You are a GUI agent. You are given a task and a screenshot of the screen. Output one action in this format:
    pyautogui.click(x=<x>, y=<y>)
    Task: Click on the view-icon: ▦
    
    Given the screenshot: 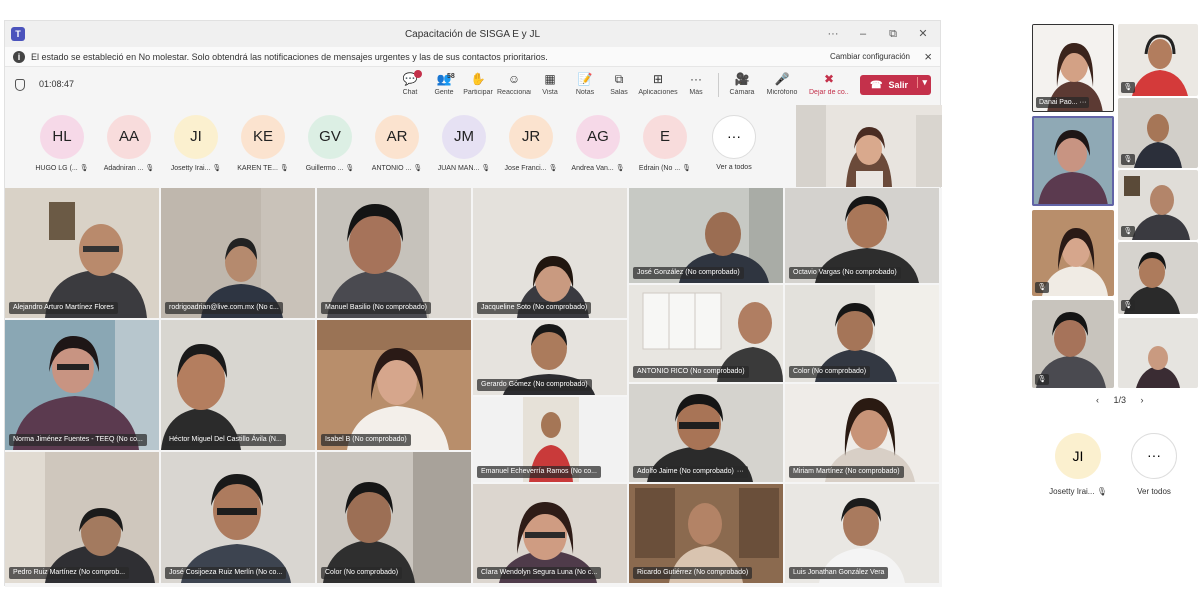 What is the action you would take?
    pyautogui.click(x=550, y=79)
    